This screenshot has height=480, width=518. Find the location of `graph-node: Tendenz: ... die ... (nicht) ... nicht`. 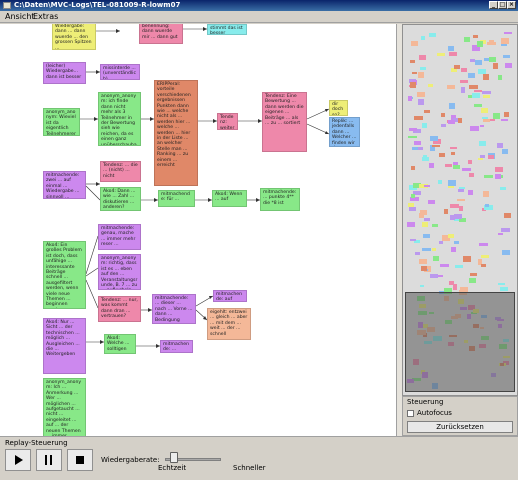

graph-node: Tendenz: ... die ... (nicht) ... nicht is located at coordinates (120, 171).